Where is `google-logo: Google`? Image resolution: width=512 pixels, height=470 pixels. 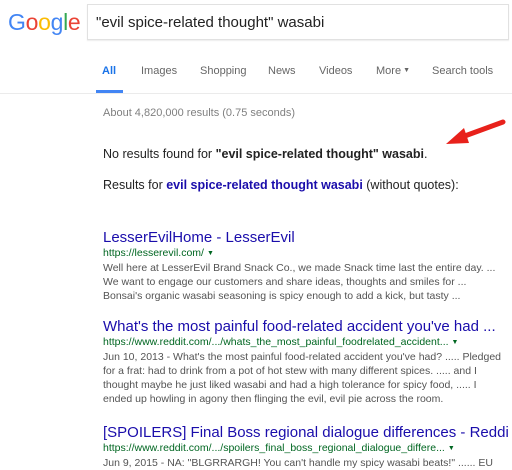 google-logo: Google is located at coordinates (44, 23).